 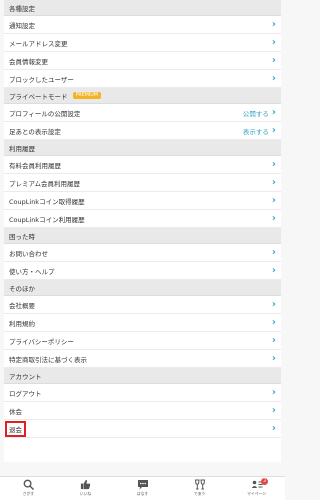 What do you see at coordinates (142, 165) in the screenshot?
I see `settings-row: 有料会員利用履歴 ›` at bounding box center [142, 165].